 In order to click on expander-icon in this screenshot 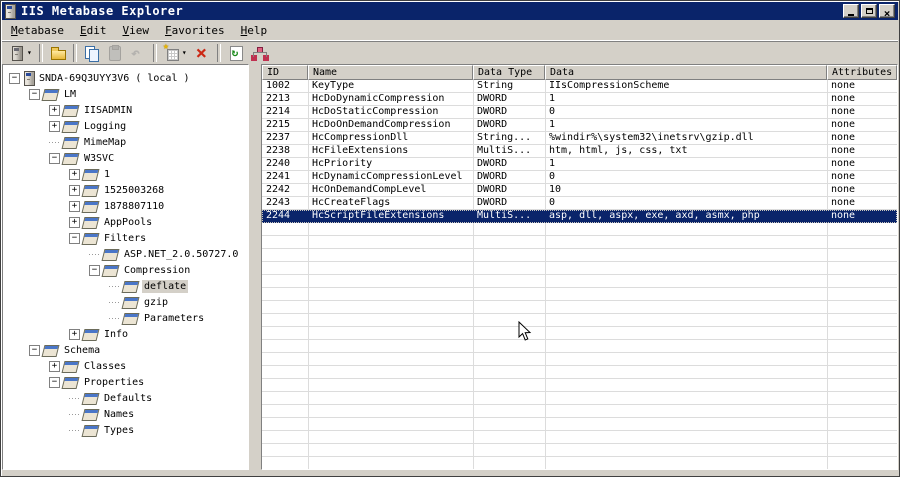, I will do `click(114, 286)`.